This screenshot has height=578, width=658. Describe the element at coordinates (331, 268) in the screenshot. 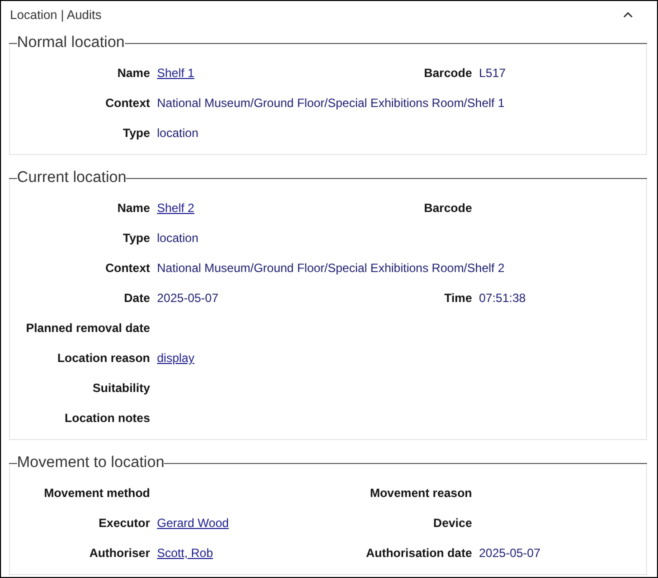

I see `field-value: National Museum/Ground Floor/Special Exhibitions Room/Shelf 2` at that location.